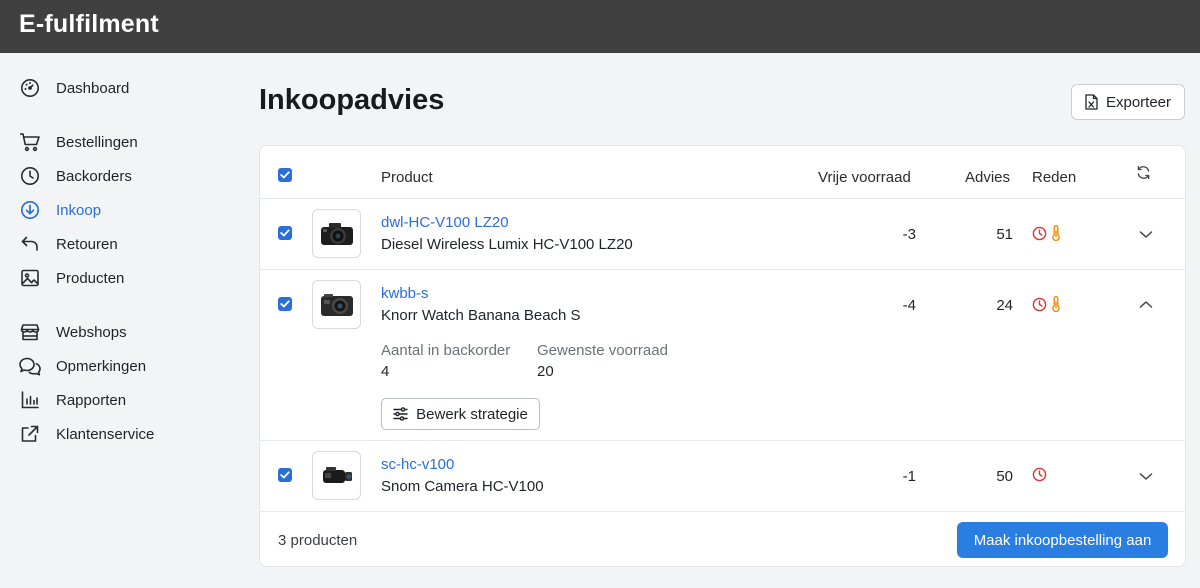 This screenshot has width=1200, height=588. What do you see at coordinates (93, 88) in the screenshot?
I see `sidebar-item-label: Dashboard` at bounding box center [93, 88].